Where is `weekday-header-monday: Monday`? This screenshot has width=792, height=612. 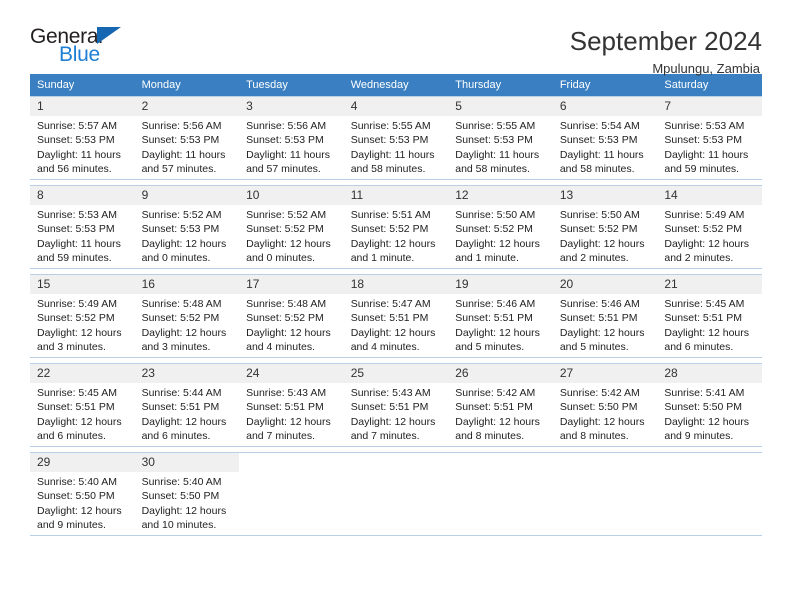 weekday-header-monday: Monday is located at coordinates (187, 85).